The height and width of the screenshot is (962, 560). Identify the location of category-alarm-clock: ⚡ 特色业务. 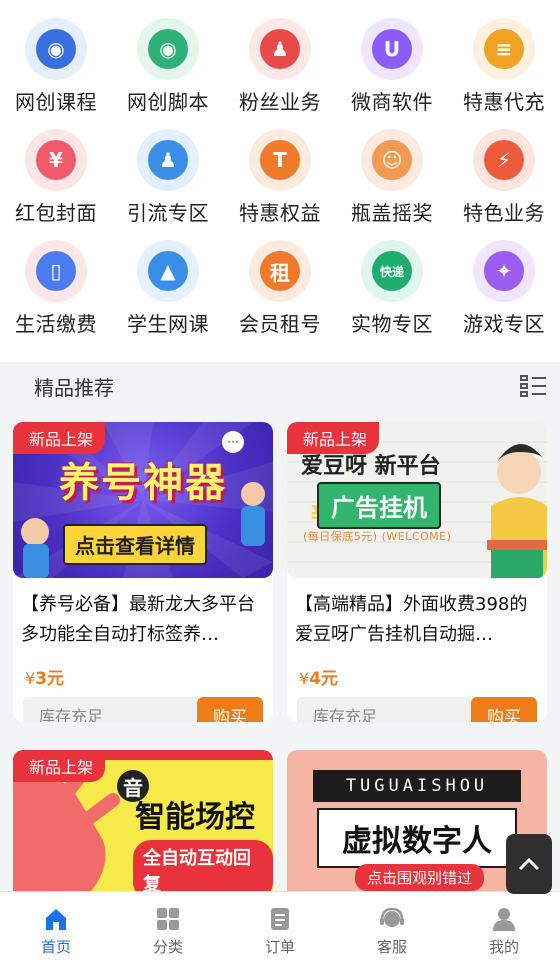
(504, 184).